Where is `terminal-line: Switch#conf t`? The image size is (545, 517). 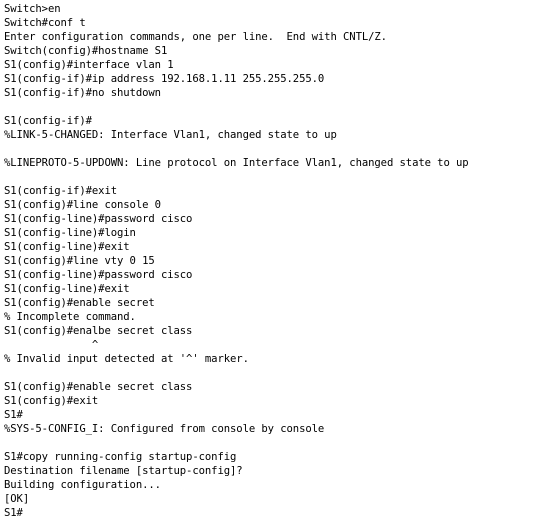
terminal-line: Switch#conf t is located at coordinates (45, 23).